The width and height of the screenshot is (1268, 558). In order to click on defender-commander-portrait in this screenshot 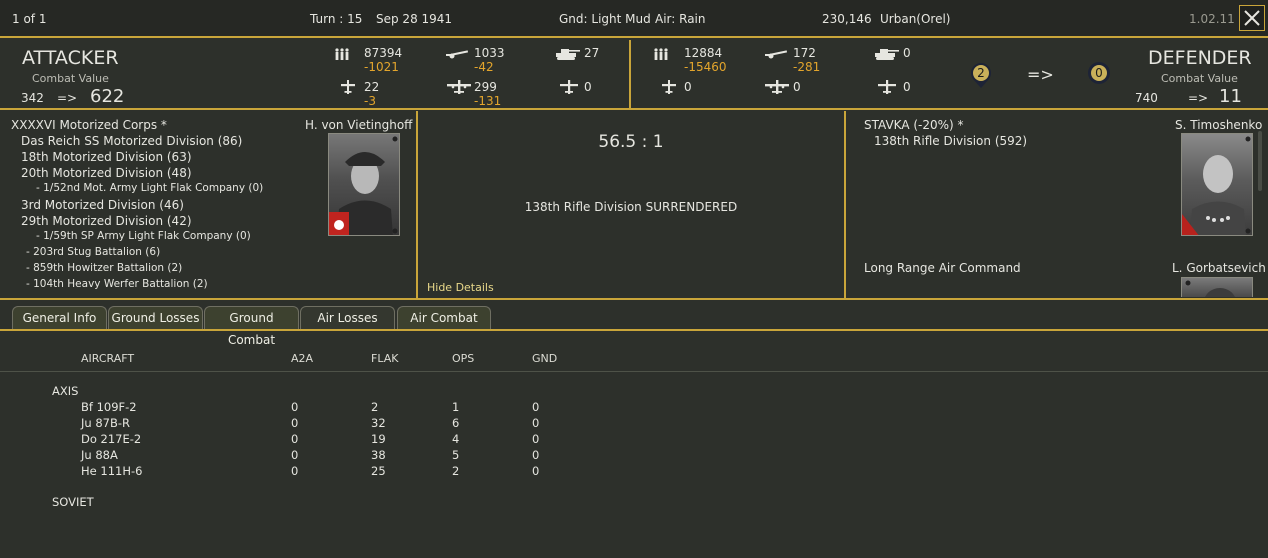, I will do `click(1217, 184)`.